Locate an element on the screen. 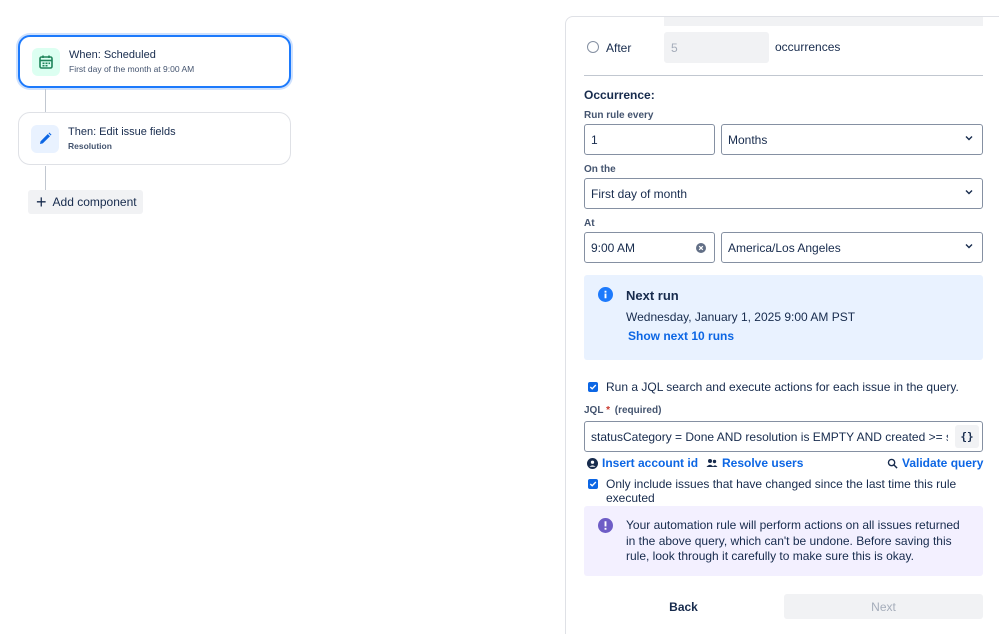 The width and height of the screenshot is (999, 634). on-the-select: First day of month is located at coordinates (783, 193).